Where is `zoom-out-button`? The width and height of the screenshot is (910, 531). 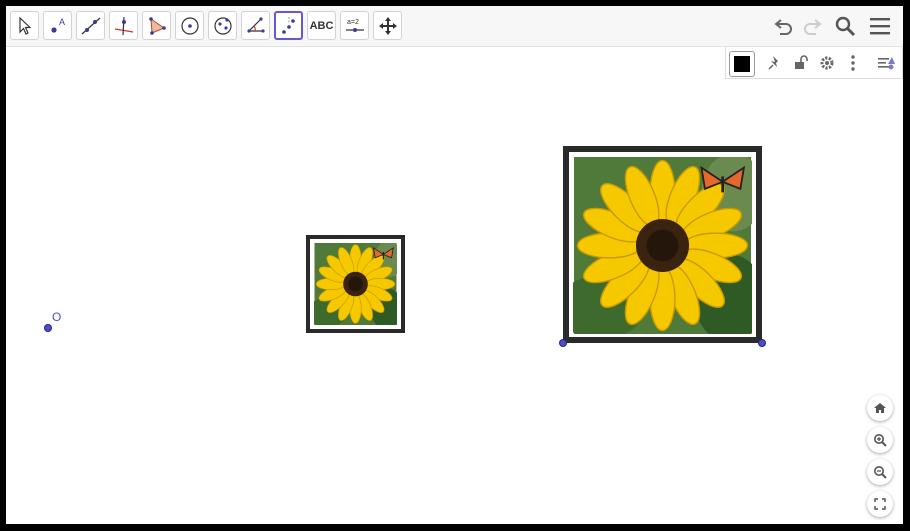
zoom-out-button is located at coordinates (880, 472).